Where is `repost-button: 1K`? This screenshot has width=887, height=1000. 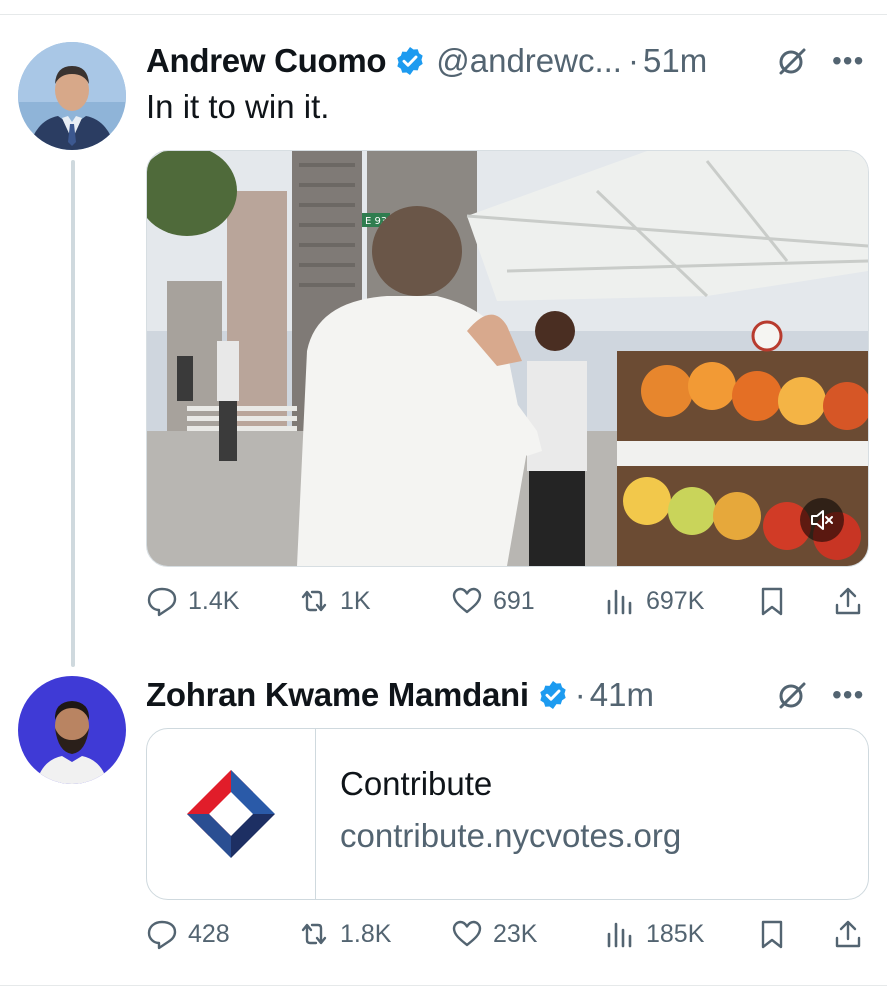
repost-button: 1K is located at coordinates (334, 601).